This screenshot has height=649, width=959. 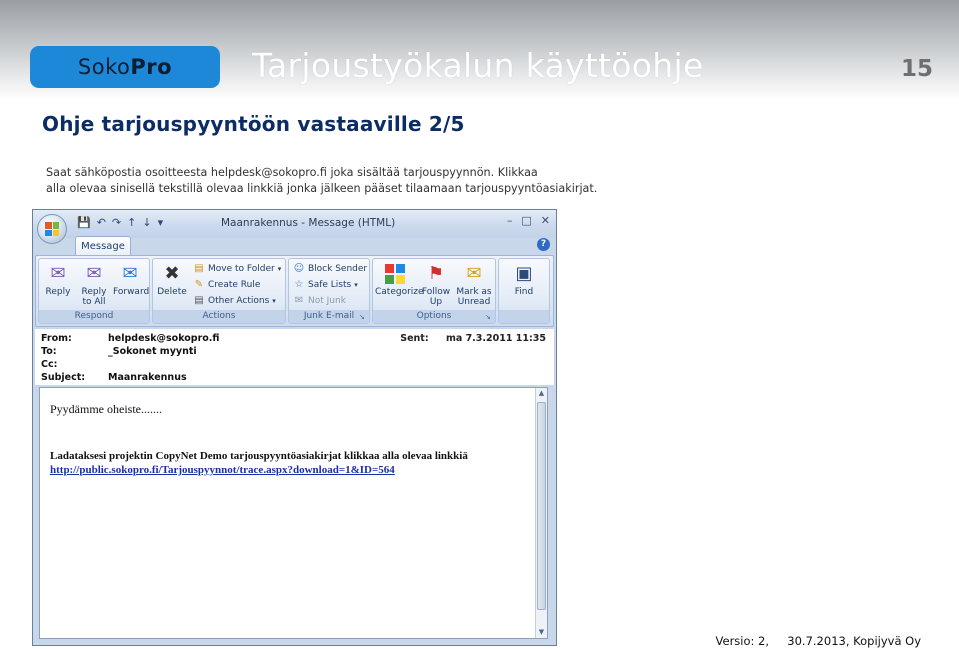 I want to click on page-footer: Versio: 2, 30.7.2013, Kopijyvä Oy, so click(x=818, y=641).